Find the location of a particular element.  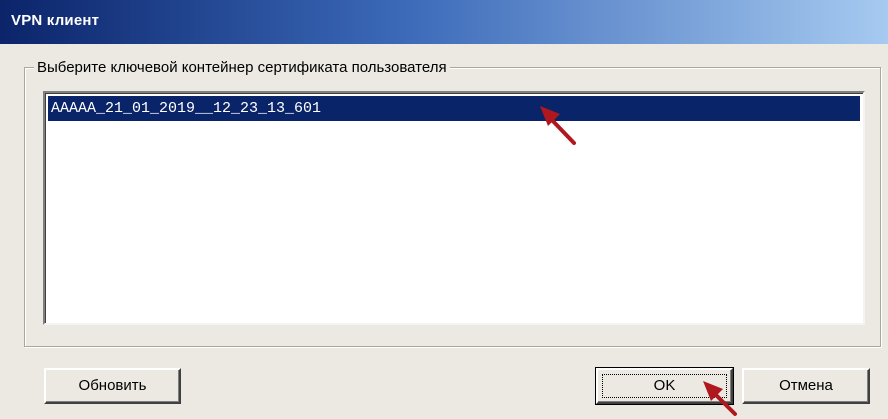

ok-button: OK is located at coordinates (664, 386).